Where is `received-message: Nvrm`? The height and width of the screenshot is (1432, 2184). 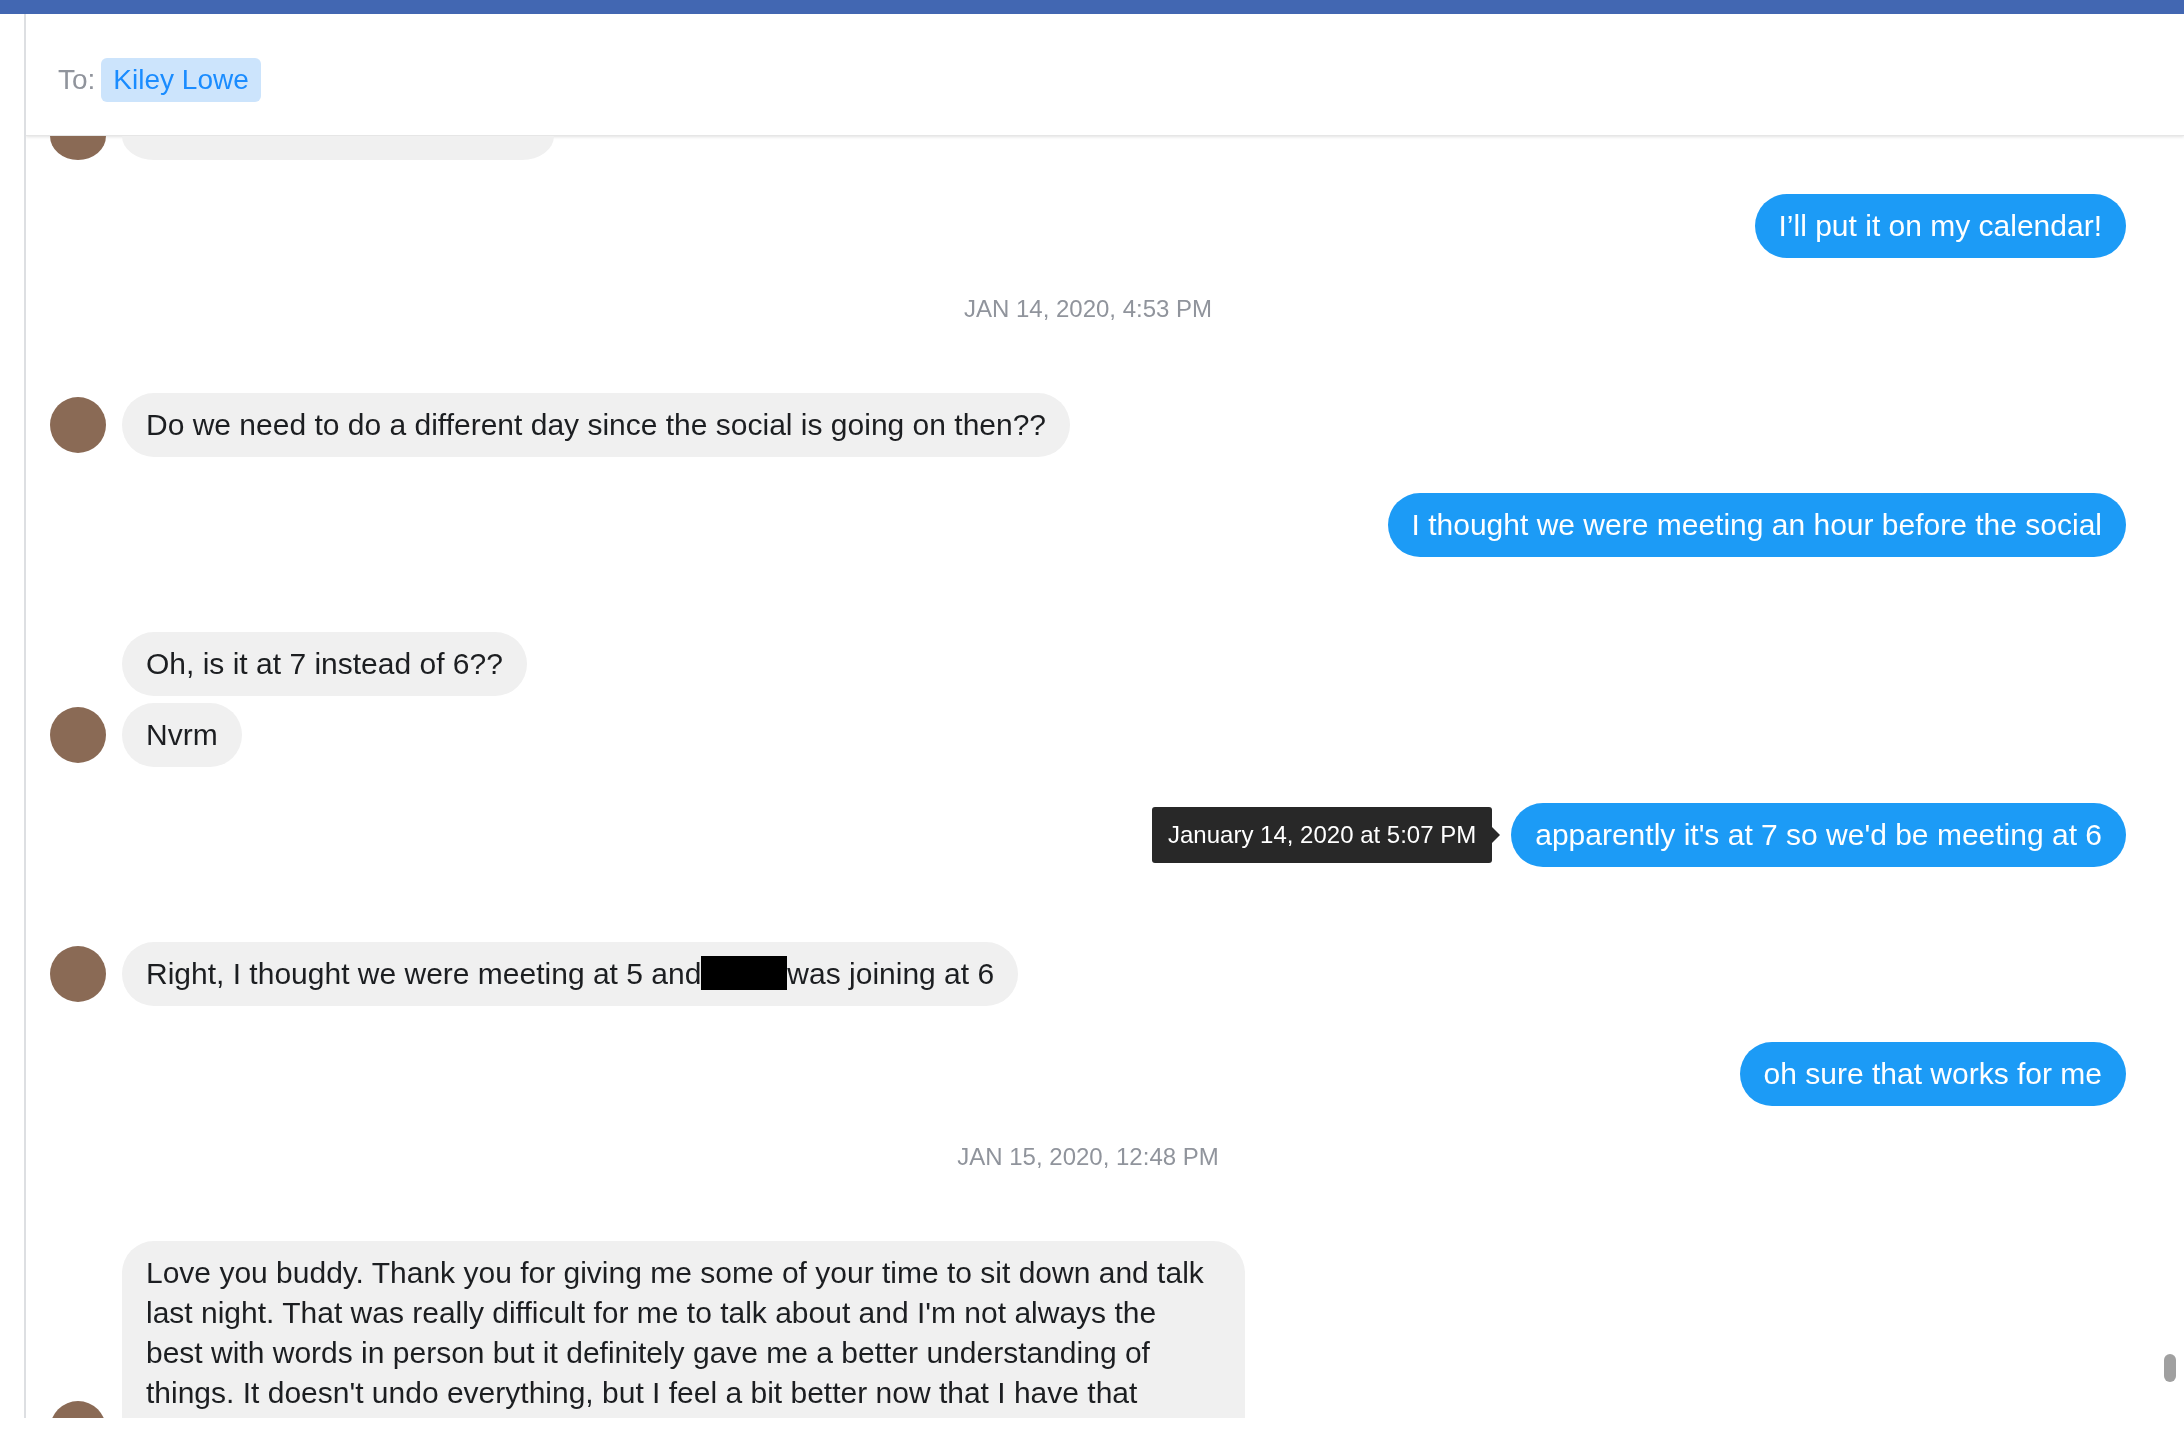
received-message: Nvrm is located at coordinates (182, 735).